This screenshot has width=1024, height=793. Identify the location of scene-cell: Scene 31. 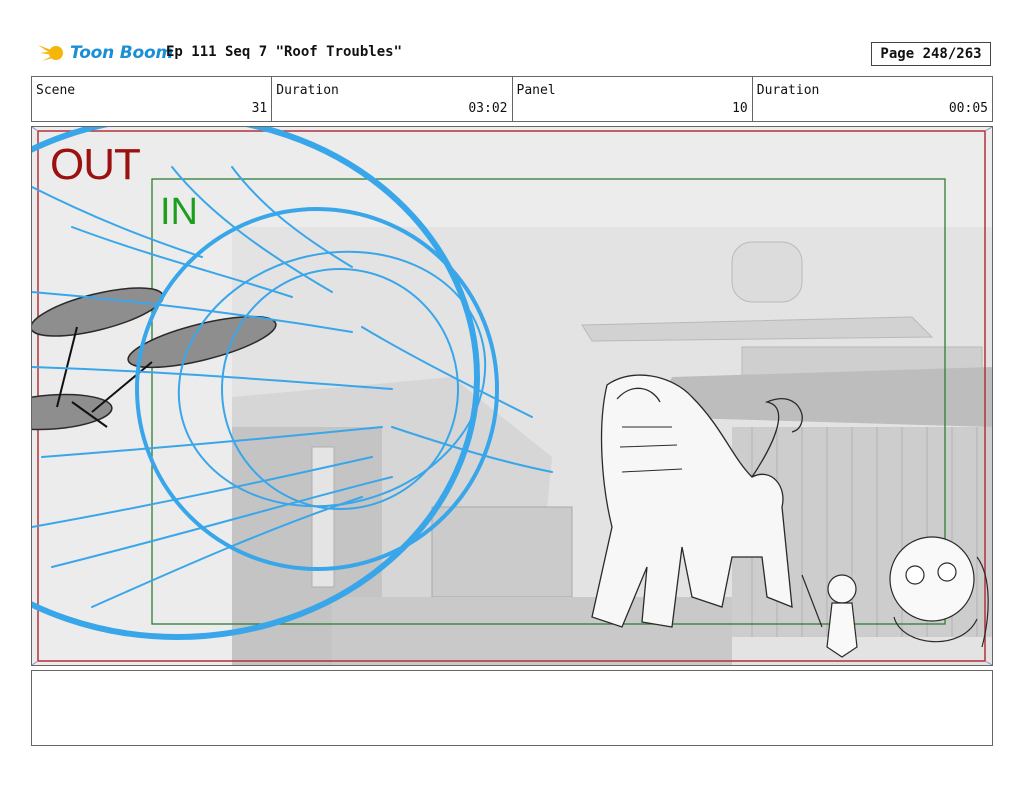
(152, 99).